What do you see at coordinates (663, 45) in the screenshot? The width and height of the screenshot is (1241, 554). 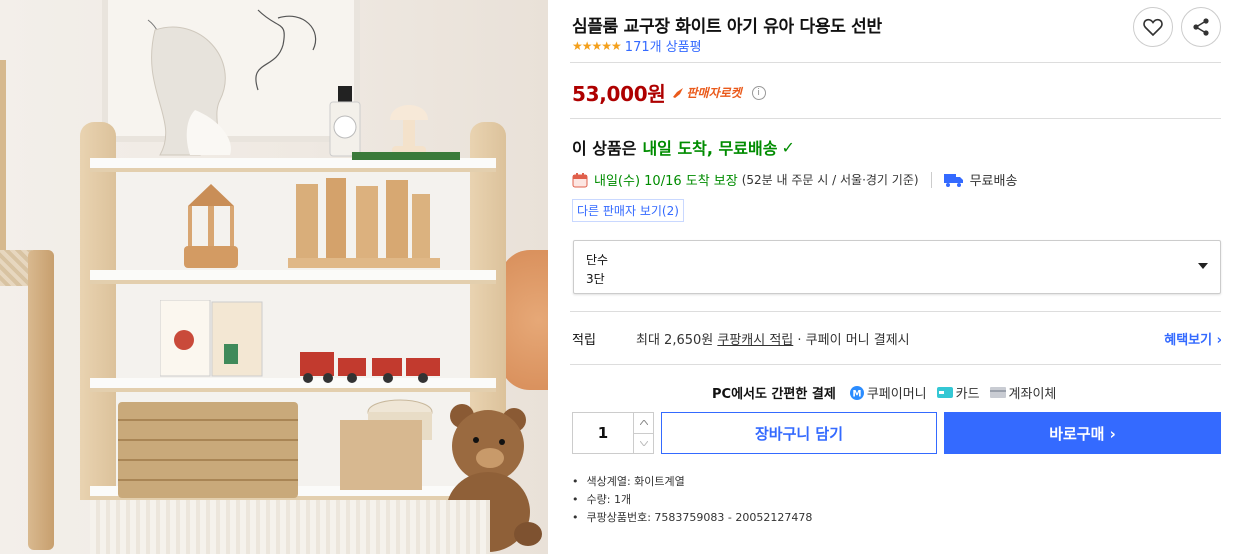 I see `review-count-link: 171개 상품평` at bounding box center [663, 45].